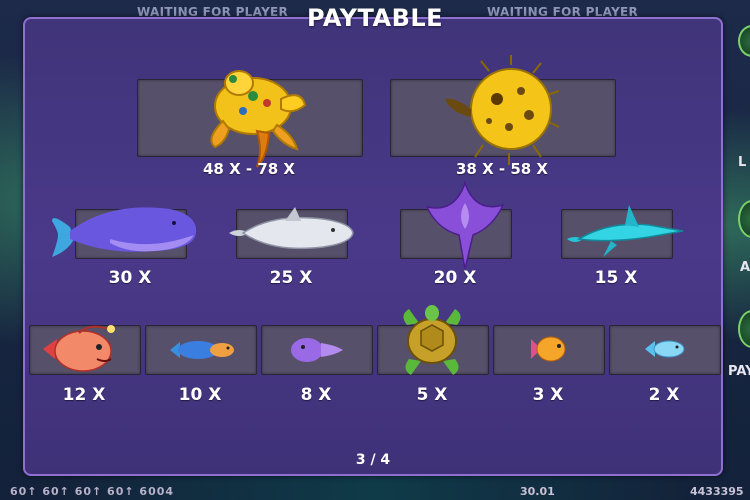  What do you see at coordinates (742, 162) in the screenshot?
I see `side-label-1: L` at bounding box center [742, 162].